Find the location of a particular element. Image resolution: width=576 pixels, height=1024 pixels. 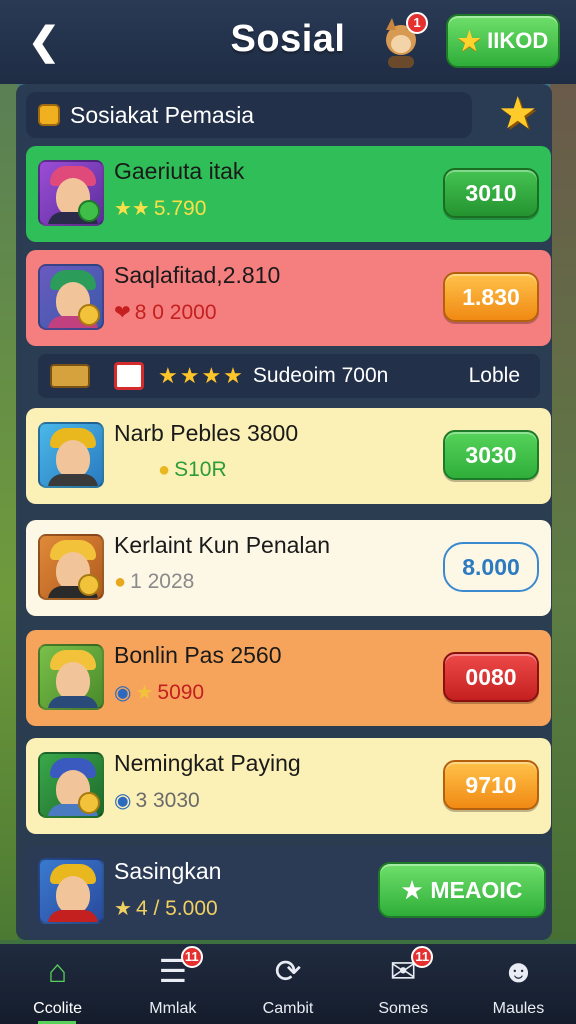

currency-button: ★ IIKOD is located at coordinates (503, 41).